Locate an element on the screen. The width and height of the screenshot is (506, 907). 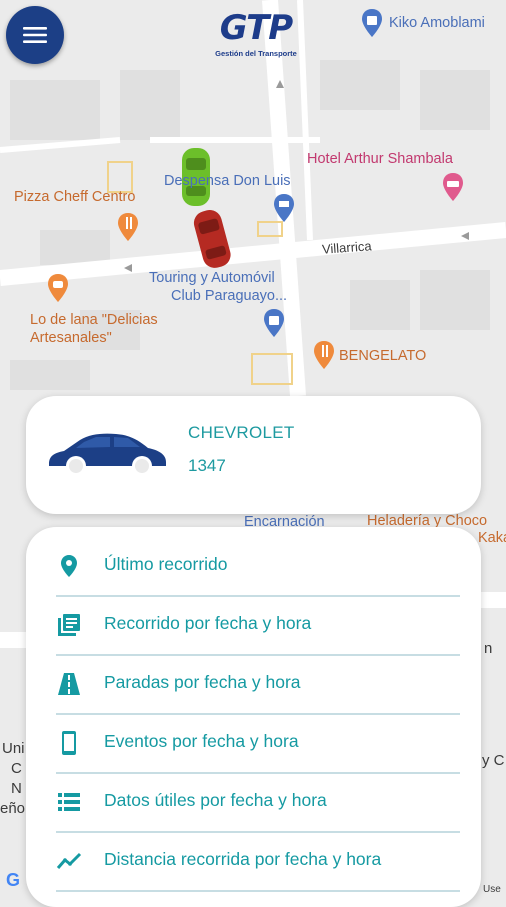
map-fragment: N is located at coordinates (16, 788).